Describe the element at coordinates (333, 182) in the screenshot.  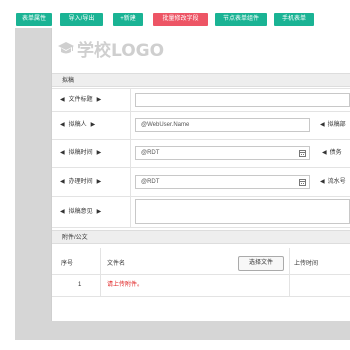
I see `serial-number-label: ◀ 流水号` at that location.